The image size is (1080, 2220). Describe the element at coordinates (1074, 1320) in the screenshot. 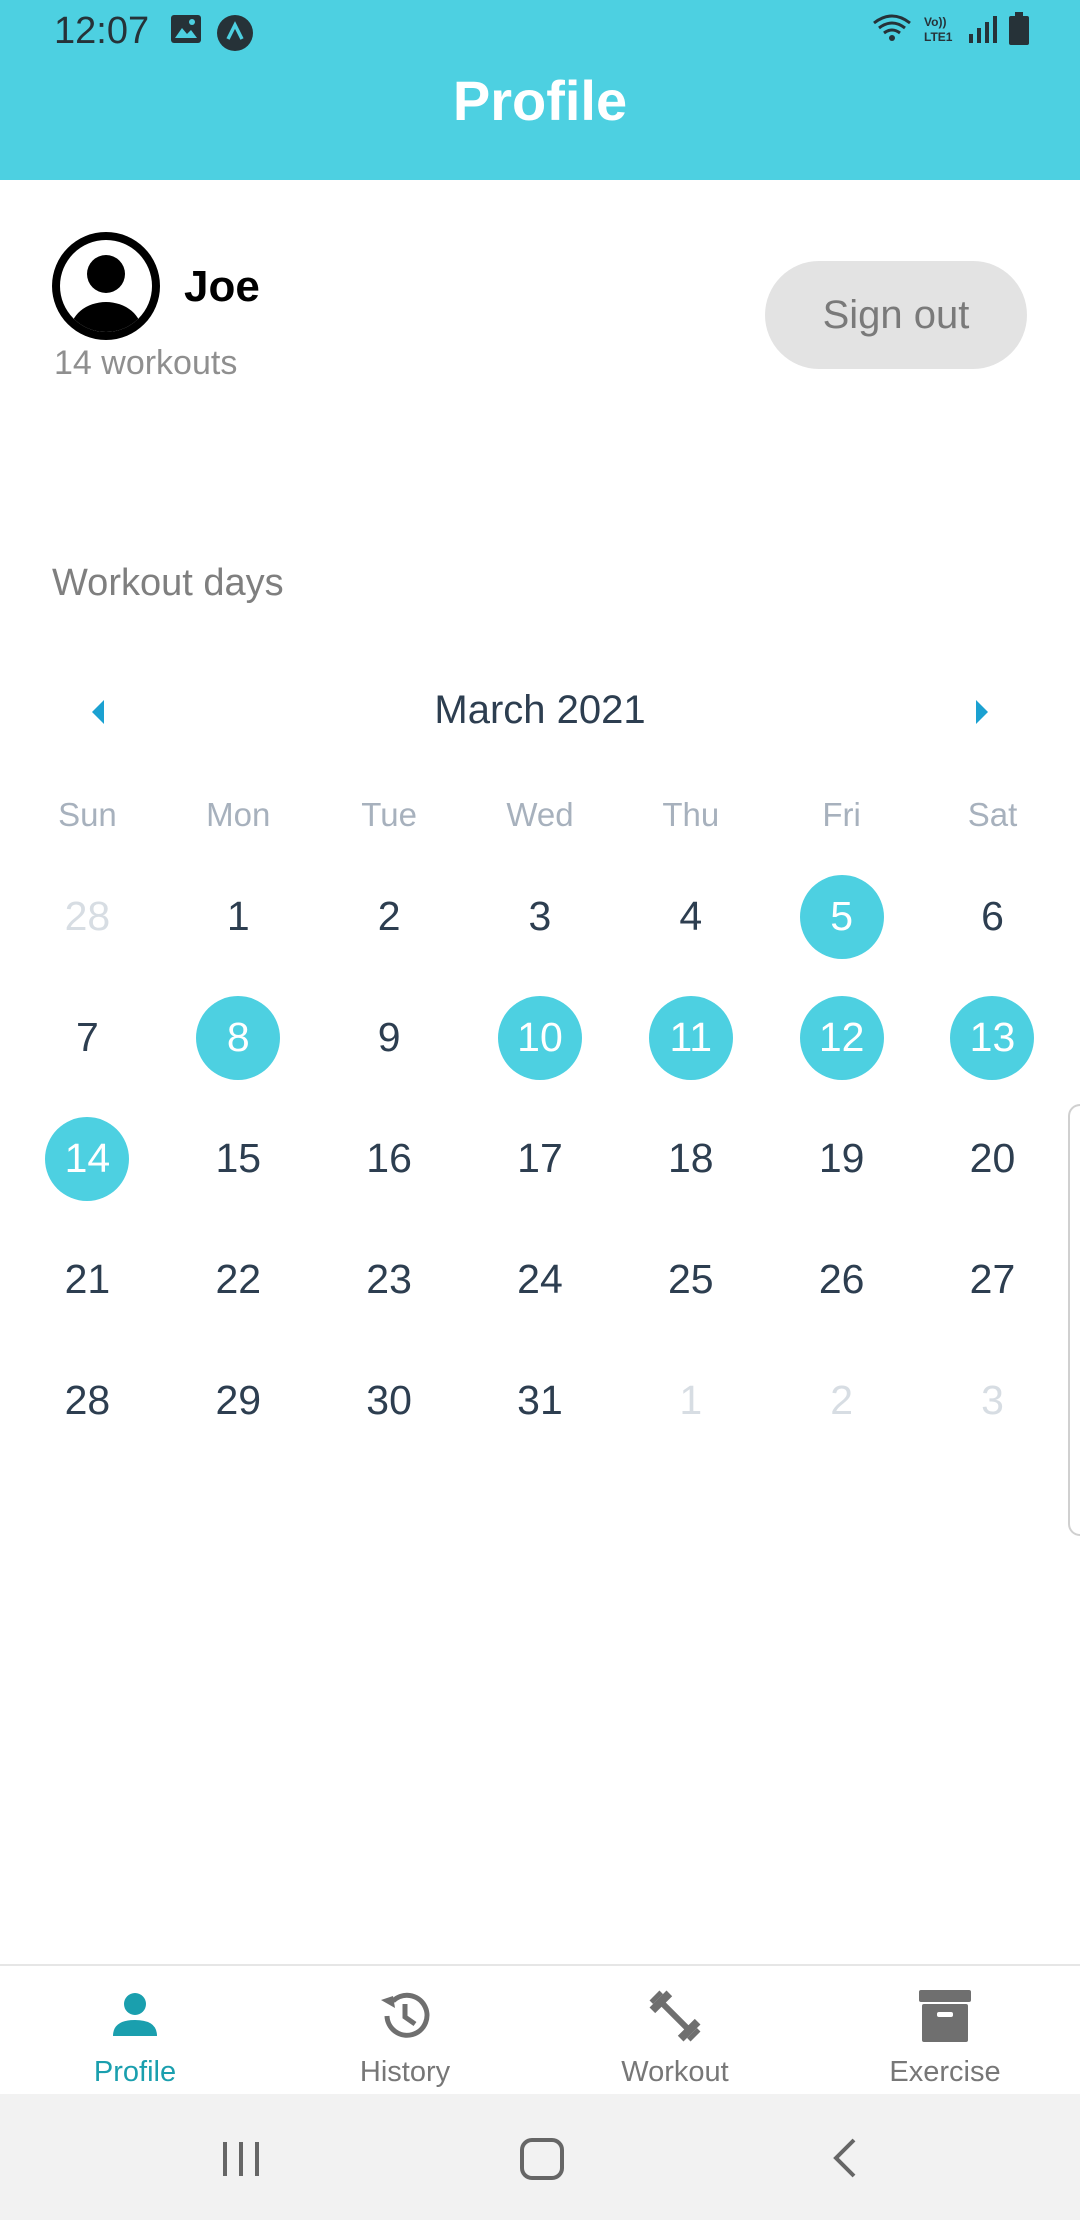

I see `edge-panel-handle` at that location.